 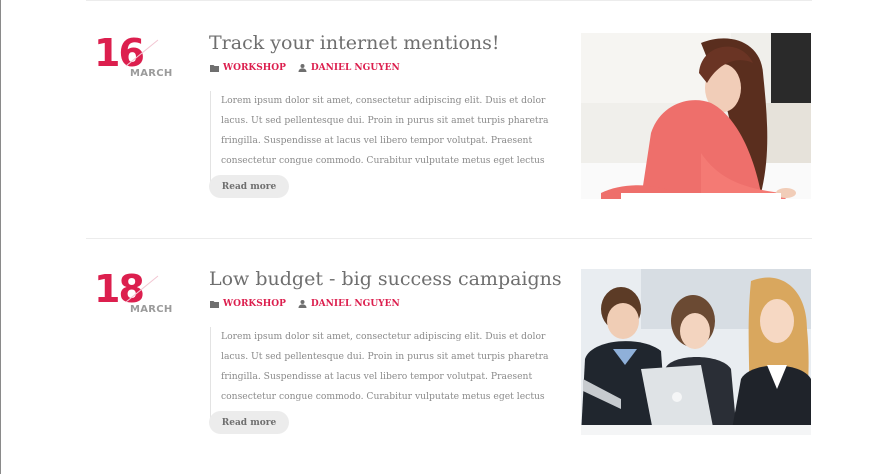 What do you see at coordinates (354, 43) in the screenshot?
I see `post-title: Track your internet mentions!` at bounding box center [354, 43].